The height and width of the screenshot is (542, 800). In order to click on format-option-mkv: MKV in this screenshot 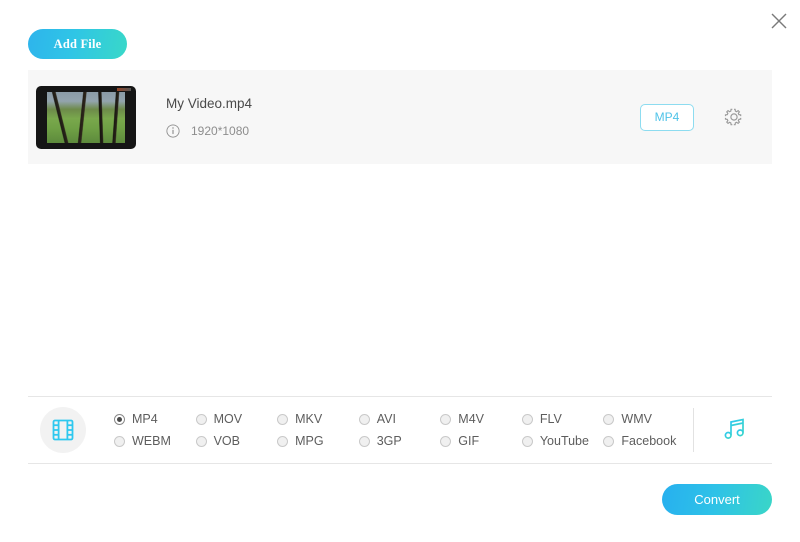, I will do `click(318, 419)`.